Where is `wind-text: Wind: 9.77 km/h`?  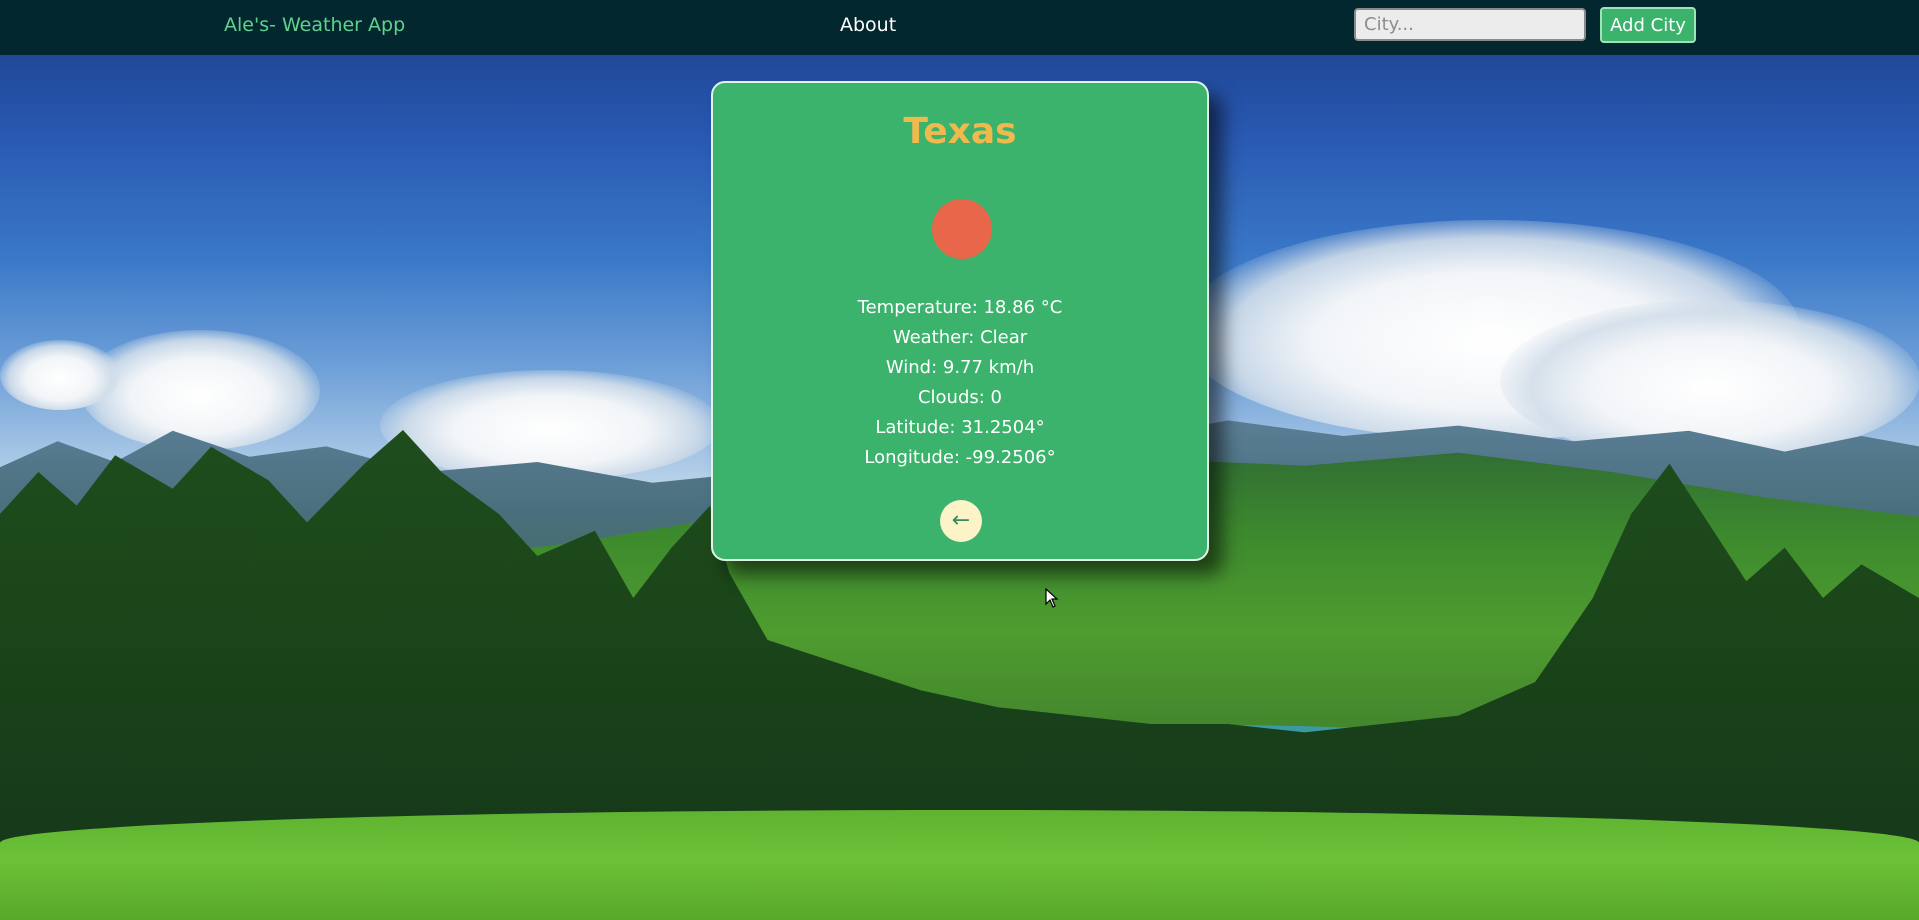 wind-text: Wind: 9.77 km/h is located at coordinates (960, 367).